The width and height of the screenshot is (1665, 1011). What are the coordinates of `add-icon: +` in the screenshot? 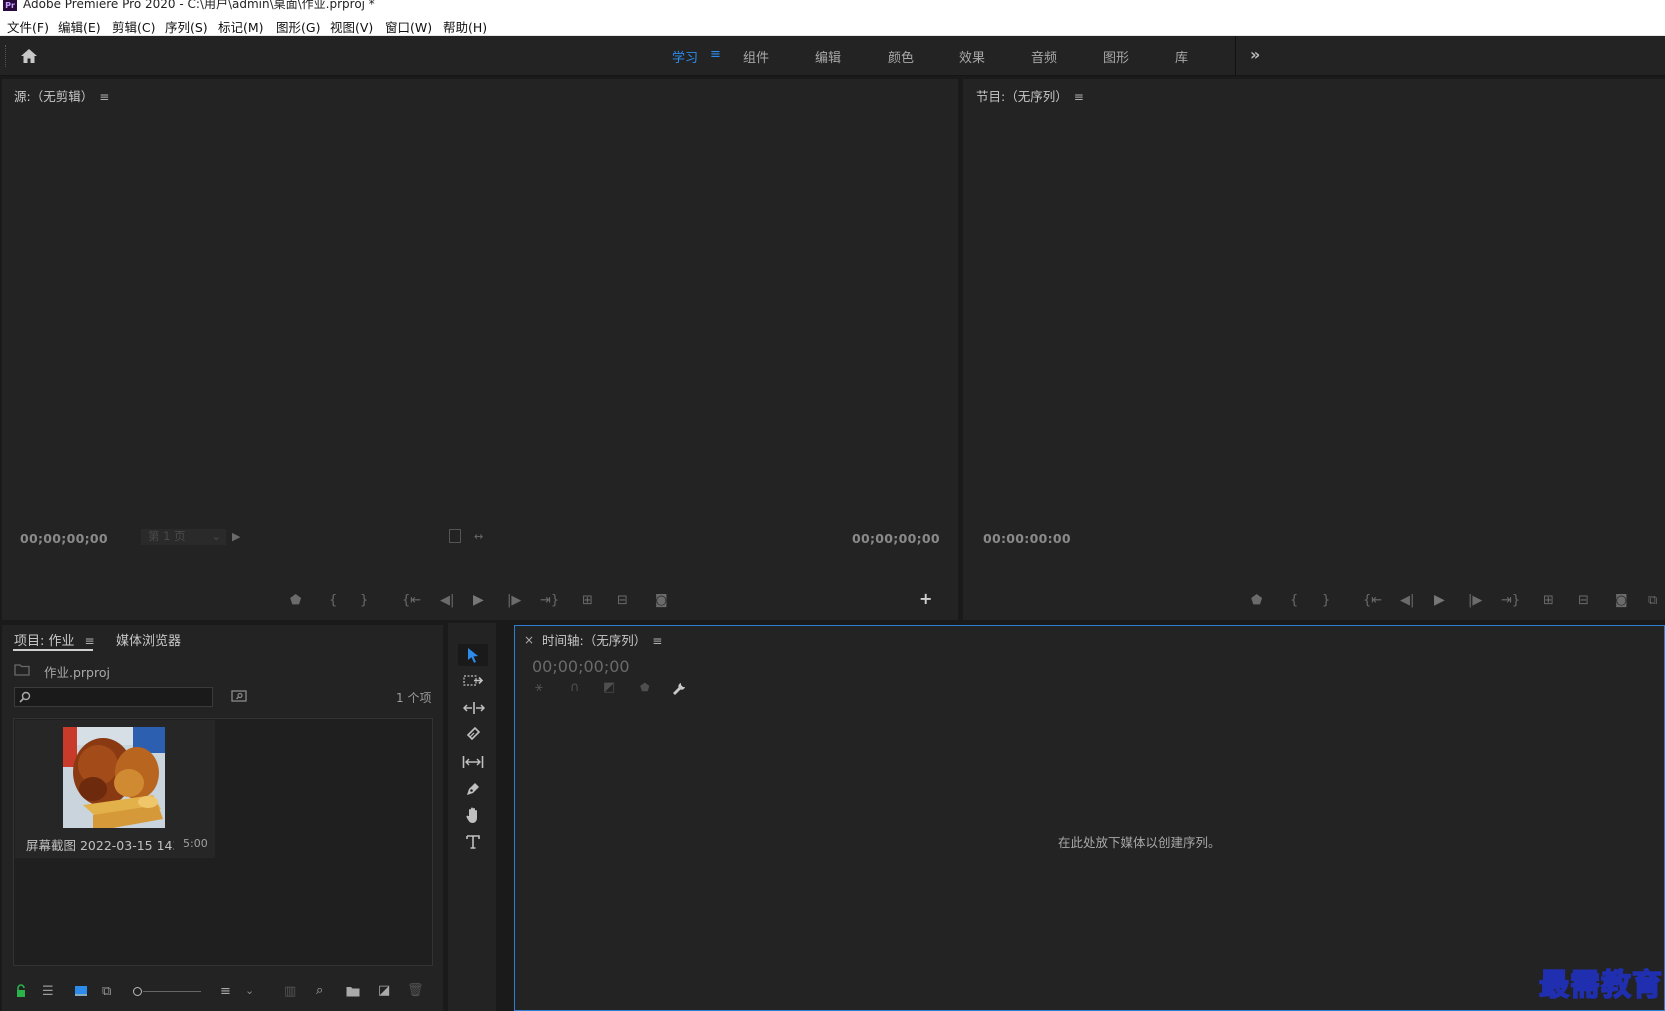 It's located at (925, 599).